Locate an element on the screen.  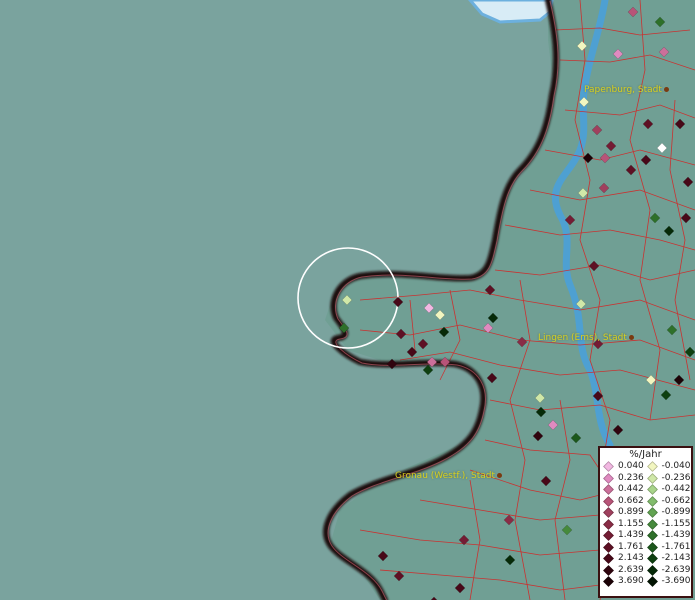
legend-item: 3.690 is located at coordinates (625, 582).